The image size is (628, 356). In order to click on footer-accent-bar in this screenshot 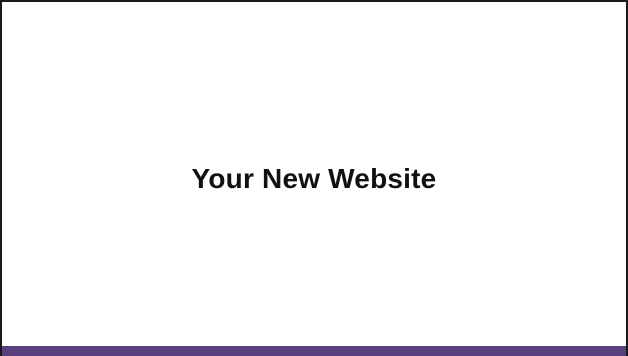, I will do `click(314, 351)`.